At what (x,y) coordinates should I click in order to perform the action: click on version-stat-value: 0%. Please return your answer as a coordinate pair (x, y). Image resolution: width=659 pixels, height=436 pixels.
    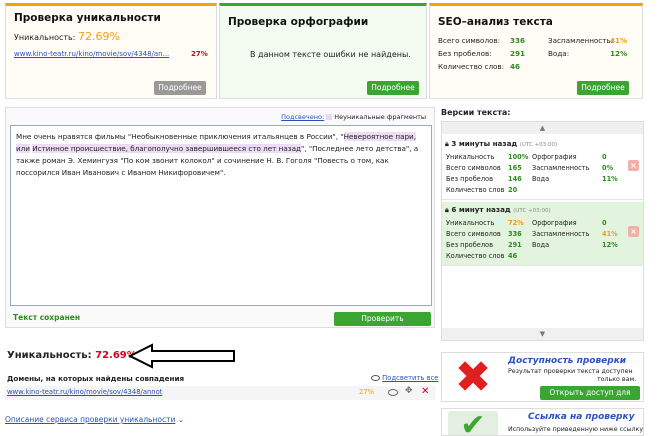
    Looking at the image, I should click on (608, 168).